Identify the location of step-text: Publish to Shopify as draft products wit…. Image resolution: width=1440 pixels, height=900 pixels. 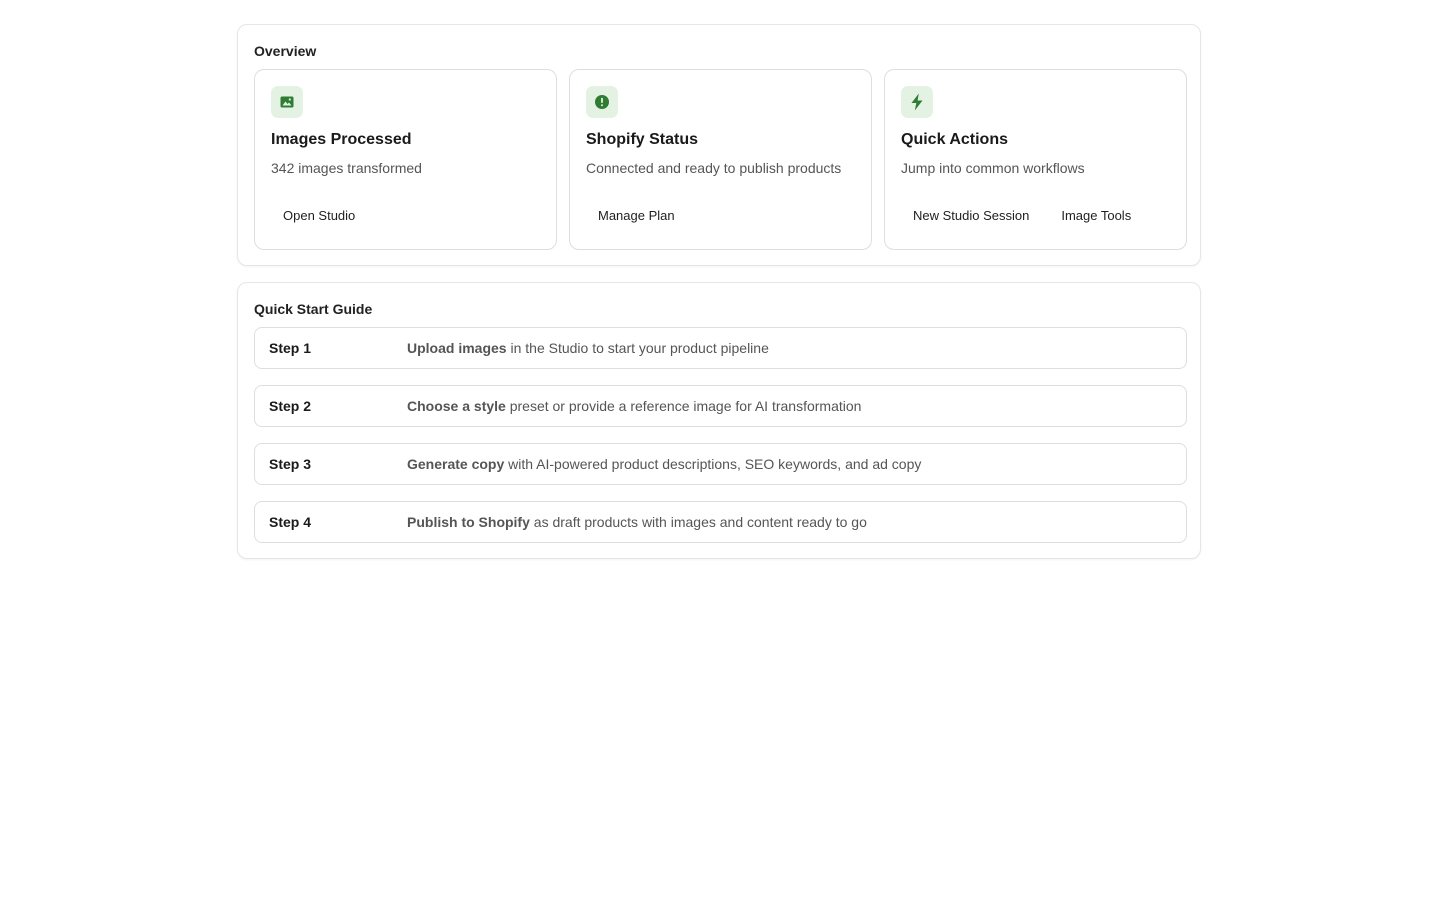
(637, 522).